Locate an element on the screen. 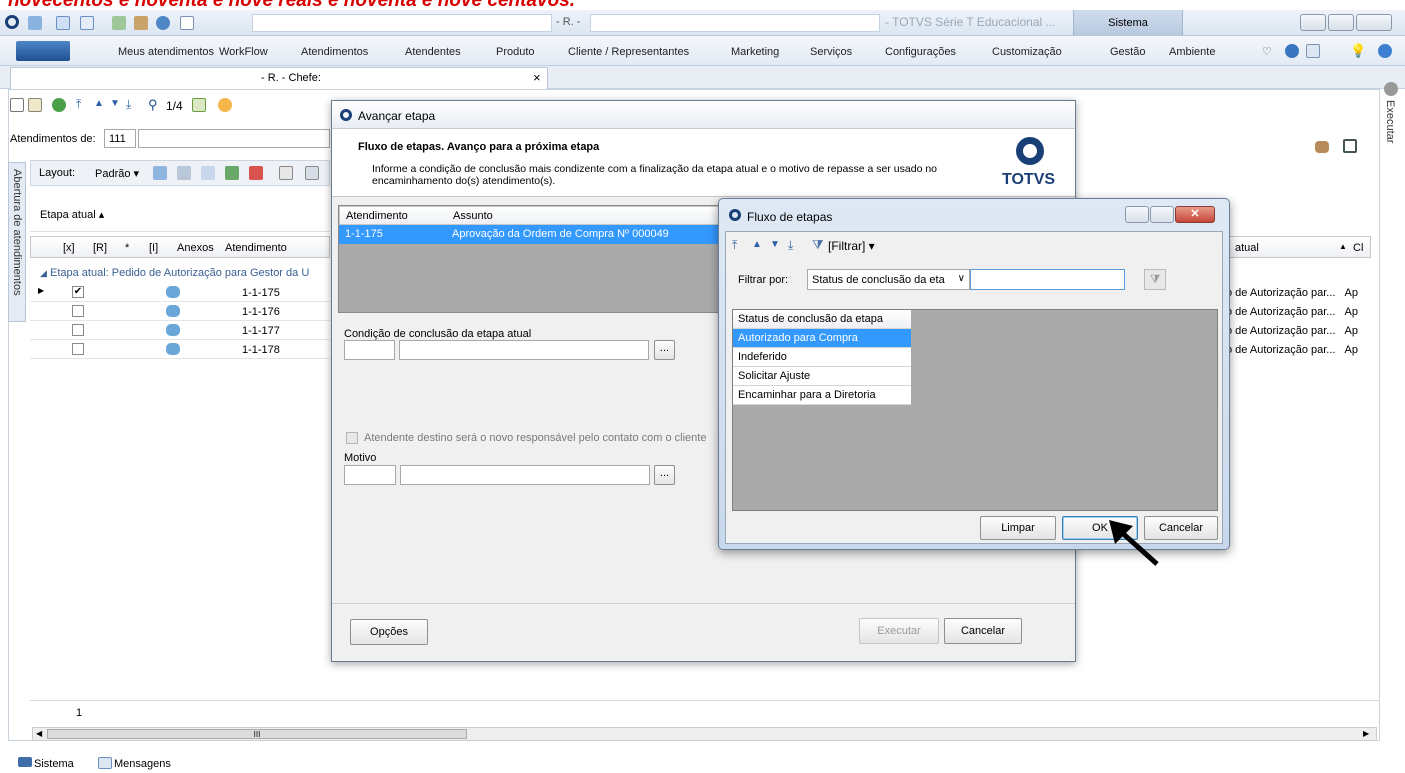 This screenshot has height=773, width=1405. cond-code-input is located at coordinates (369, 350).